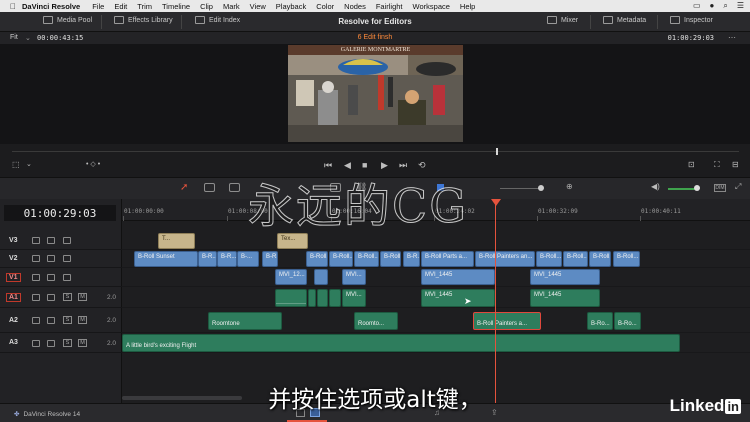 The height and width of the screenshot is (422, 750). What do you see at coordinates (184, 187) in the screenshot?
I see `selection-tool-icon: ➚` at bounding box center [184, 187].